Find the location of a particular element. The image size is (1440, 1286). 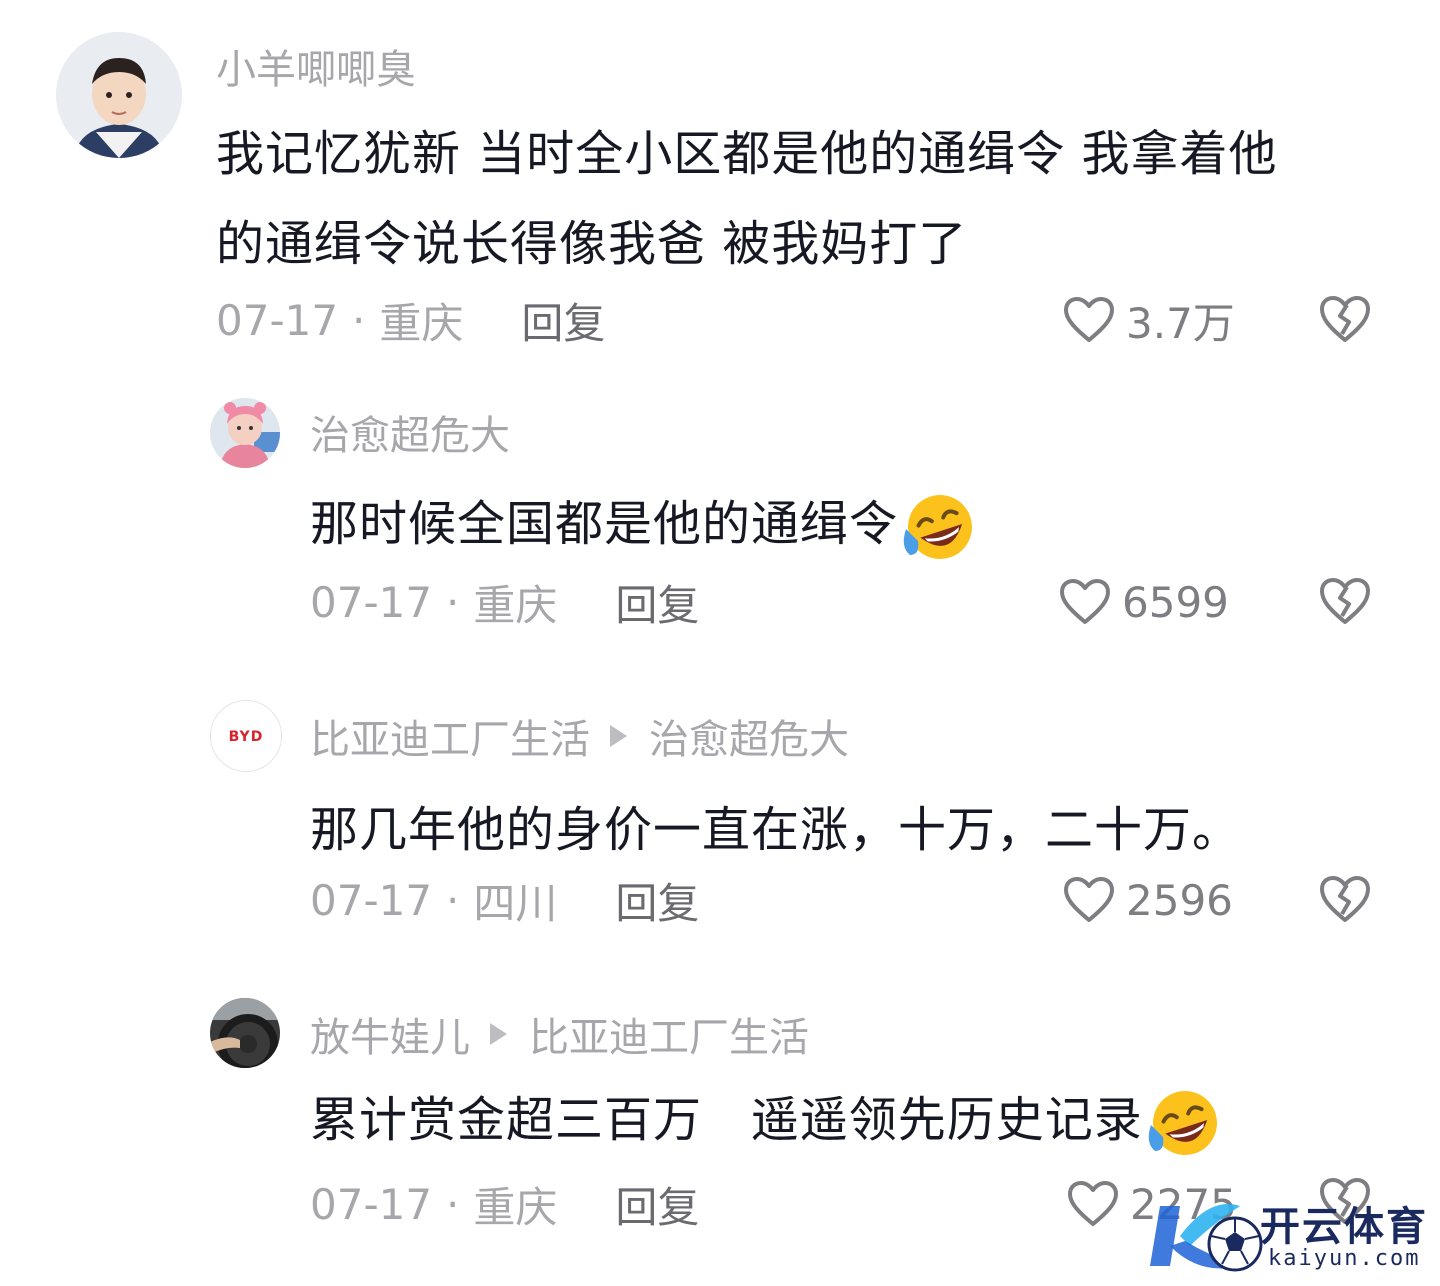

comment-text: 那时候全国都是他的通缉令 is located at coordinates (604, 524).